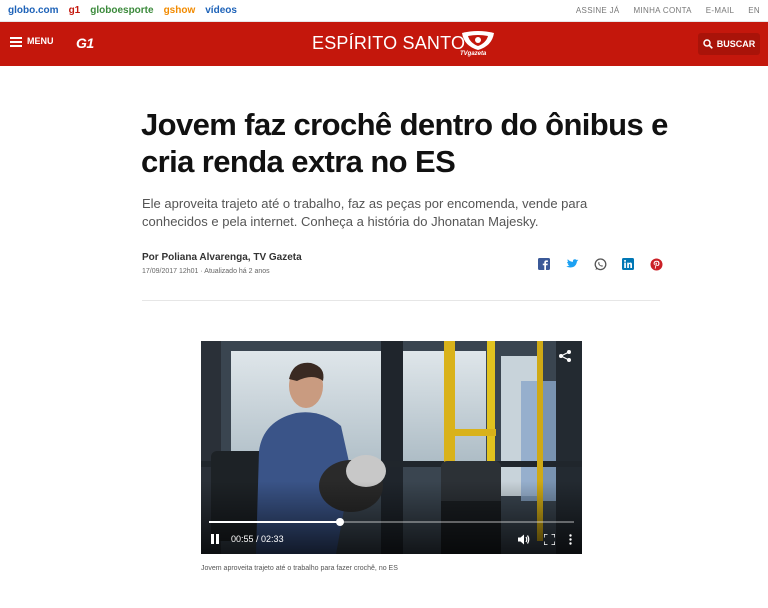 The image size is (768, 608). Describe the element at coordinates (33, 10) in the screenshot. I see `link-globo-com: globo.com` at that location.